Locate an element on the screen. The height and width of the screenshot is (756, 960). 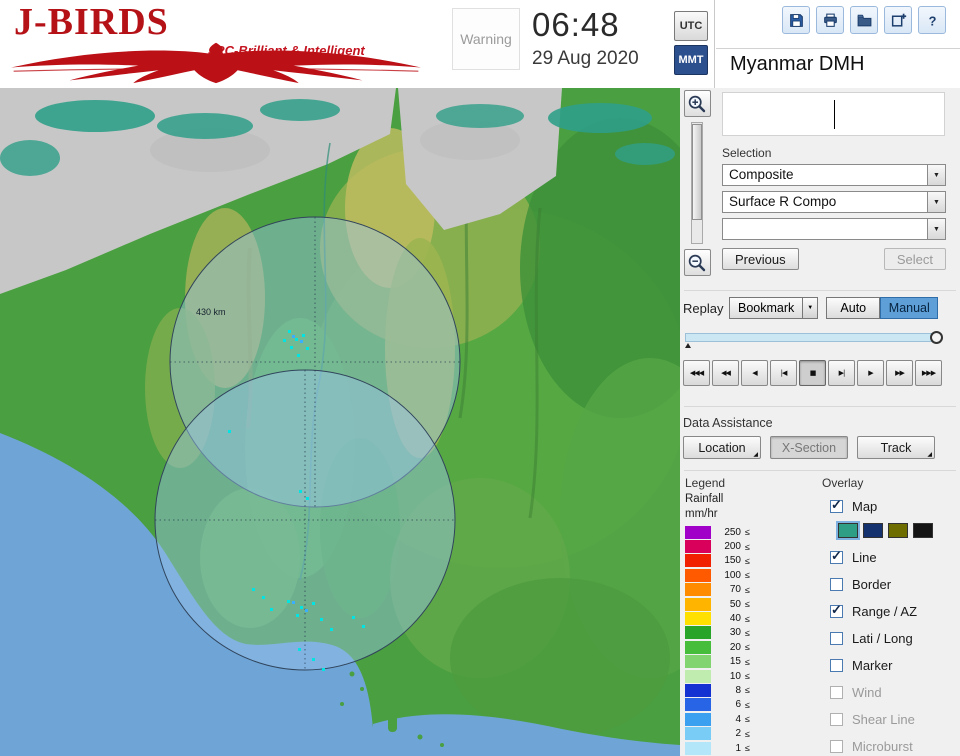
jump-to-end-button: ▶▶▶ is located at coordinates (928, 373).